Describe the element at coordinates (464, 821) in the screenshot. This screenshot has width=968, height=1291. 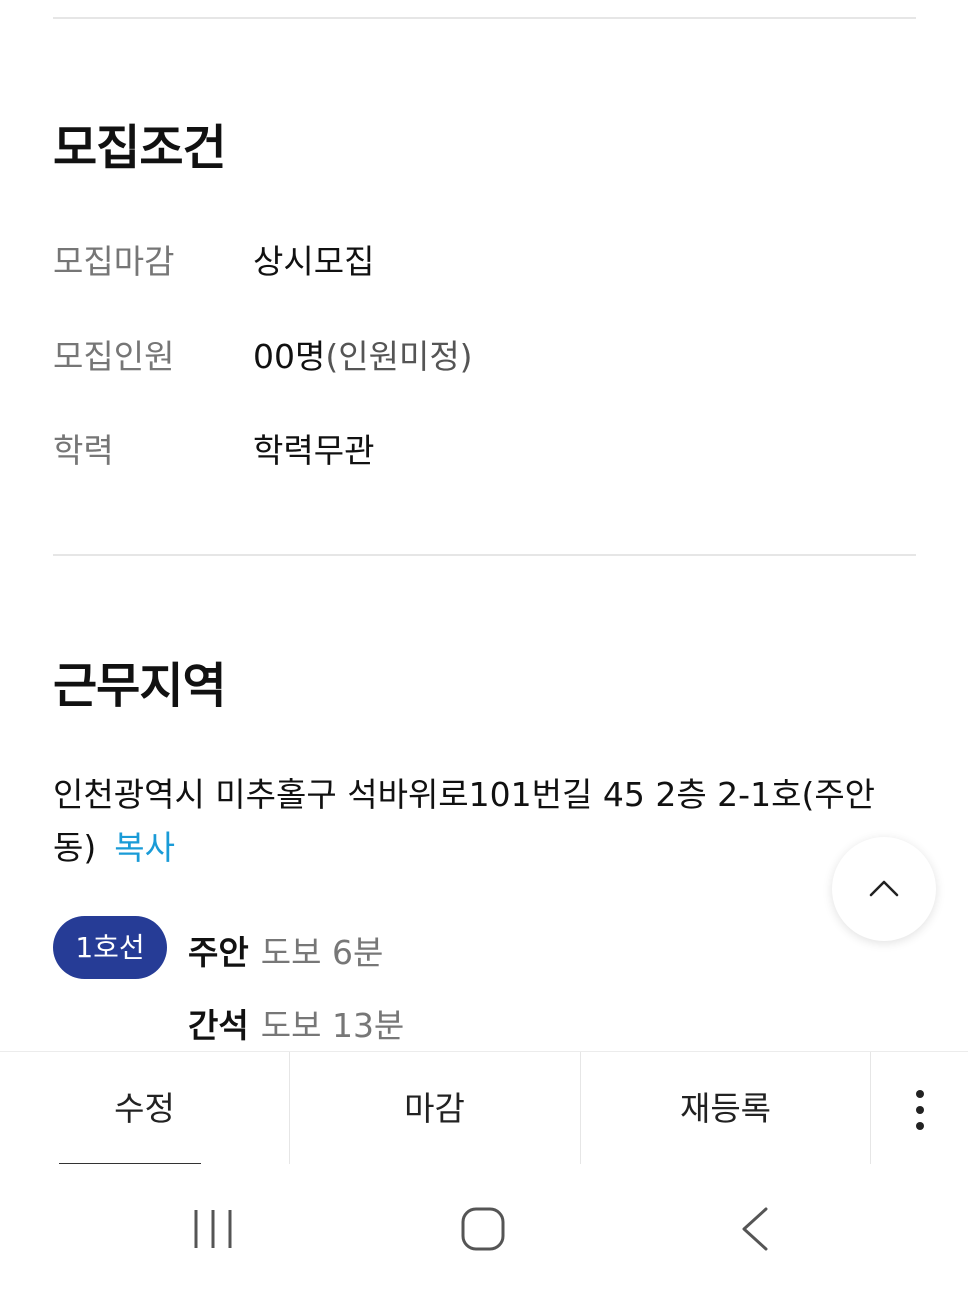
I see `address-text: 인천광역시 미추홀구 석바위로101번길 45 2층 2-1호(주안동)` at that location.